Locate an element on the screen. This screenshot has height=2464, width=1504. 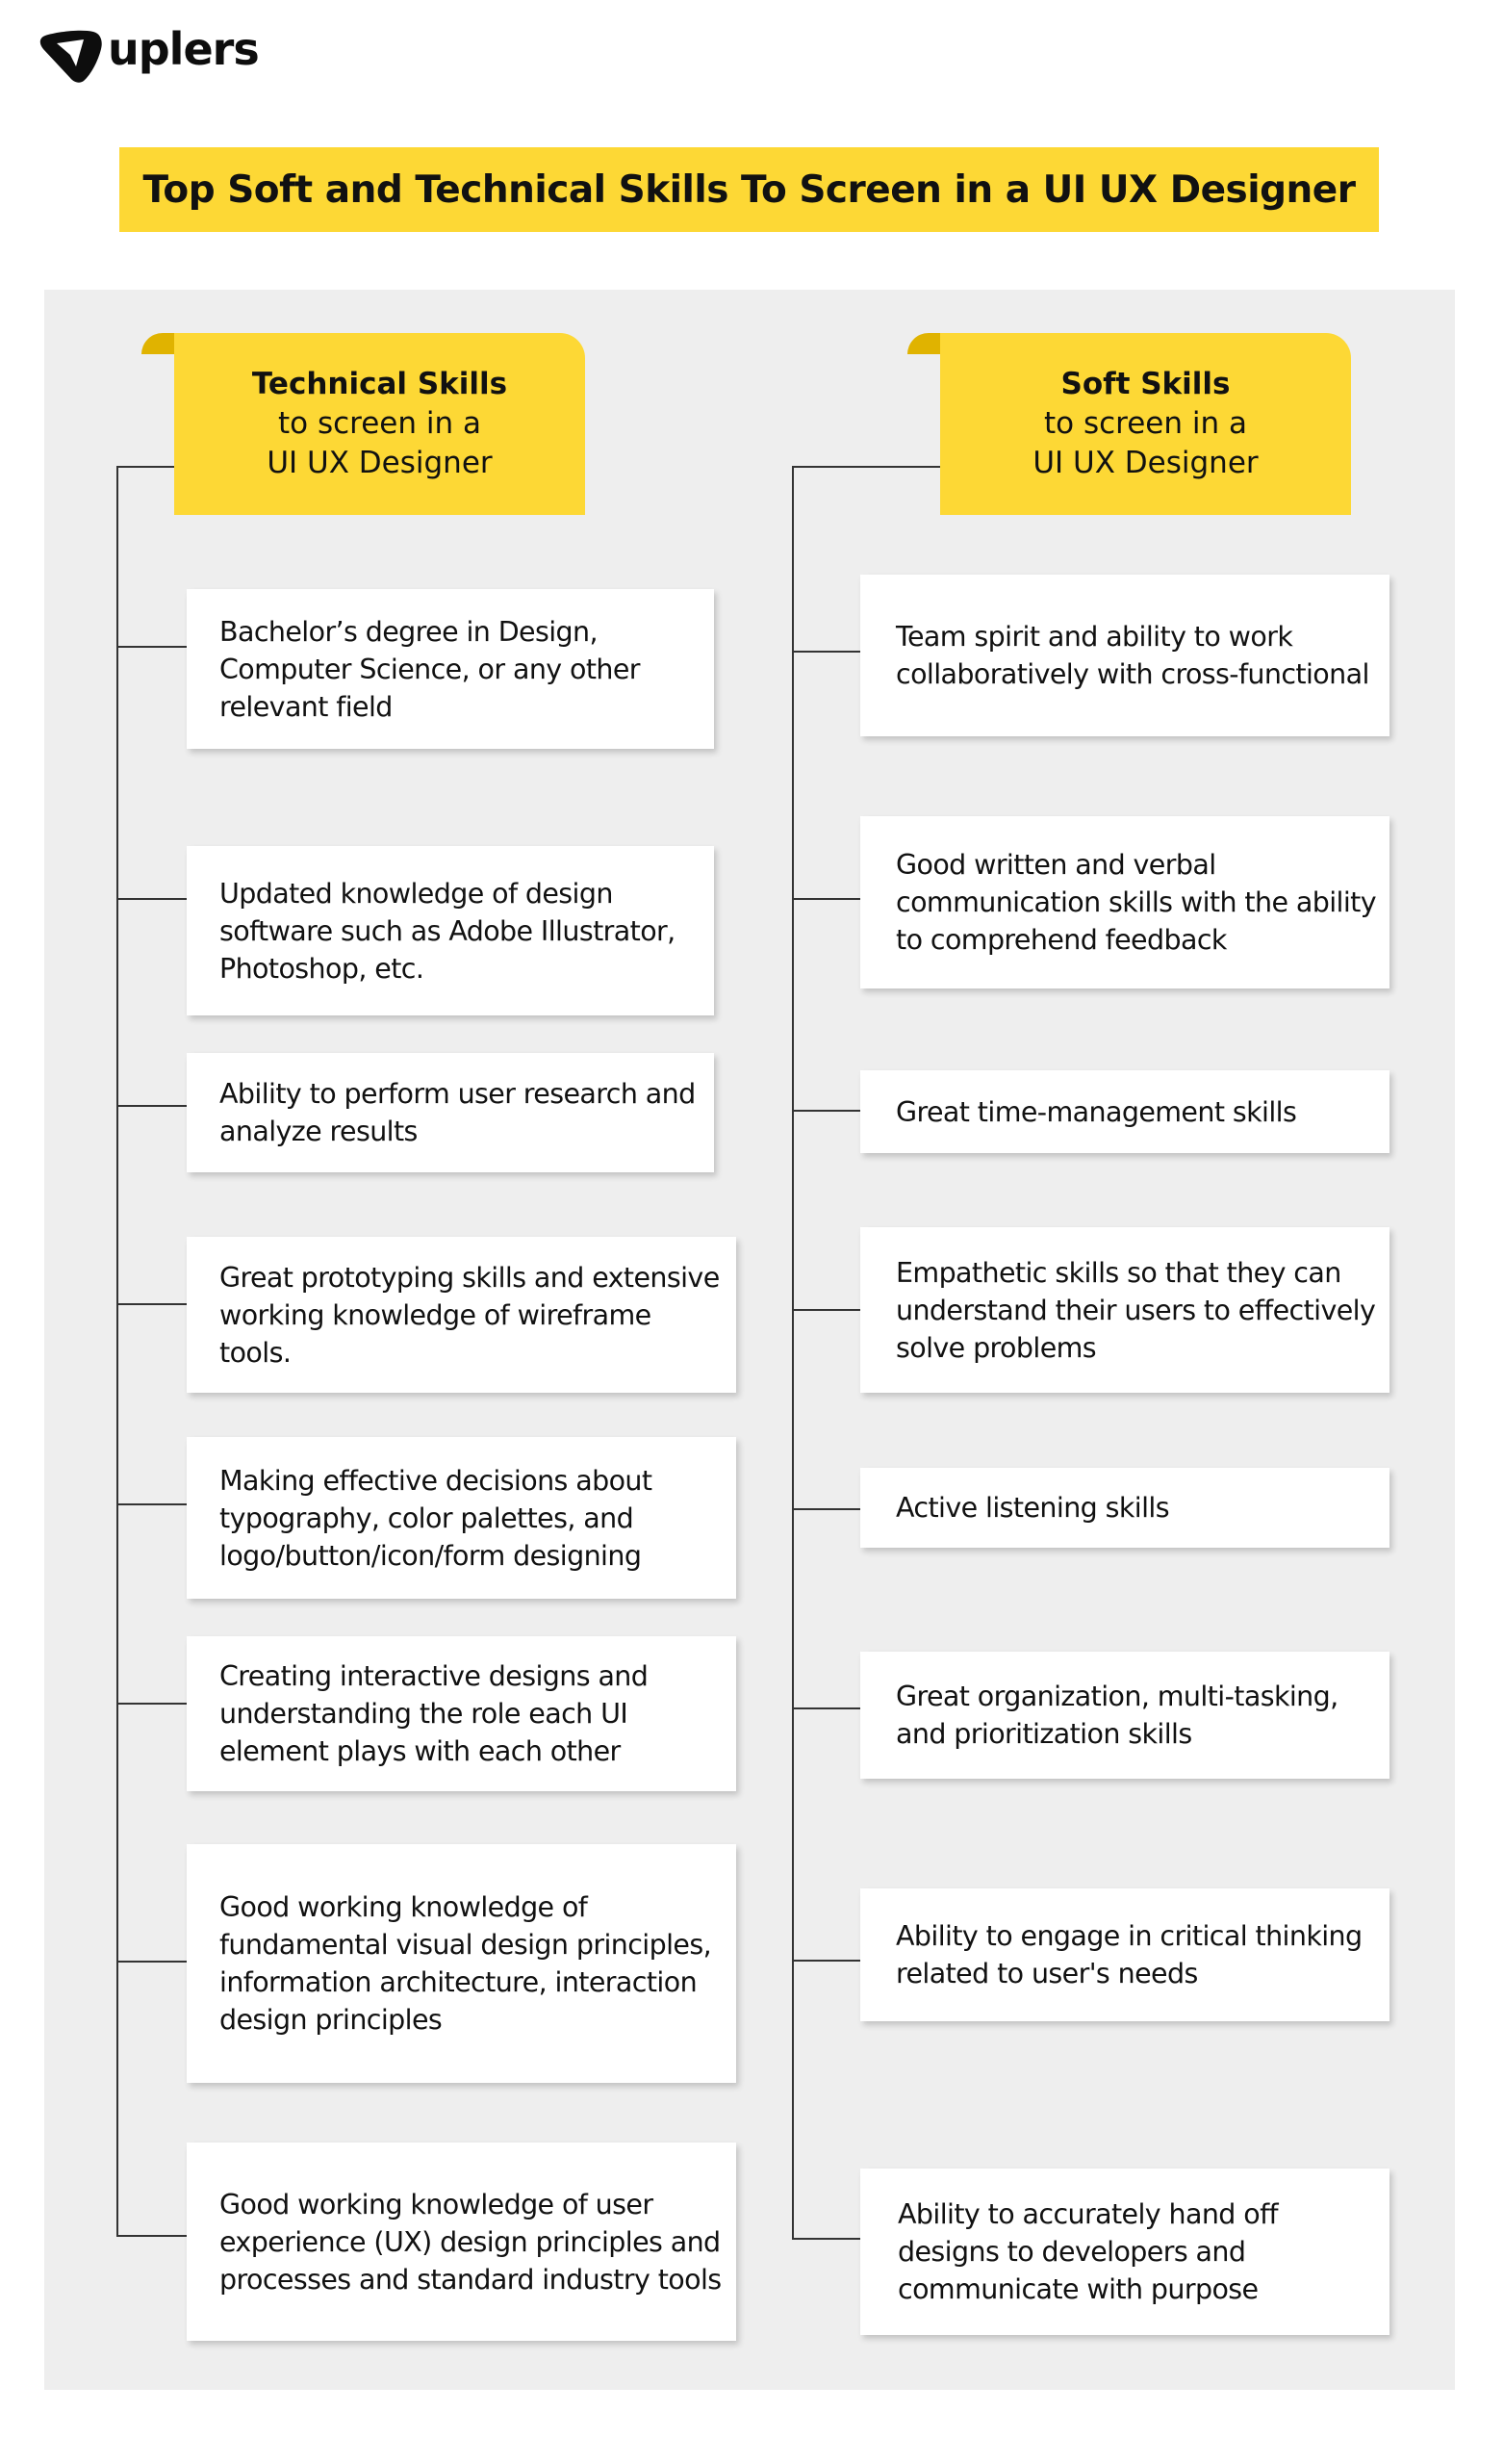
uplers-logo-icon is located at coordinates (71, 56).